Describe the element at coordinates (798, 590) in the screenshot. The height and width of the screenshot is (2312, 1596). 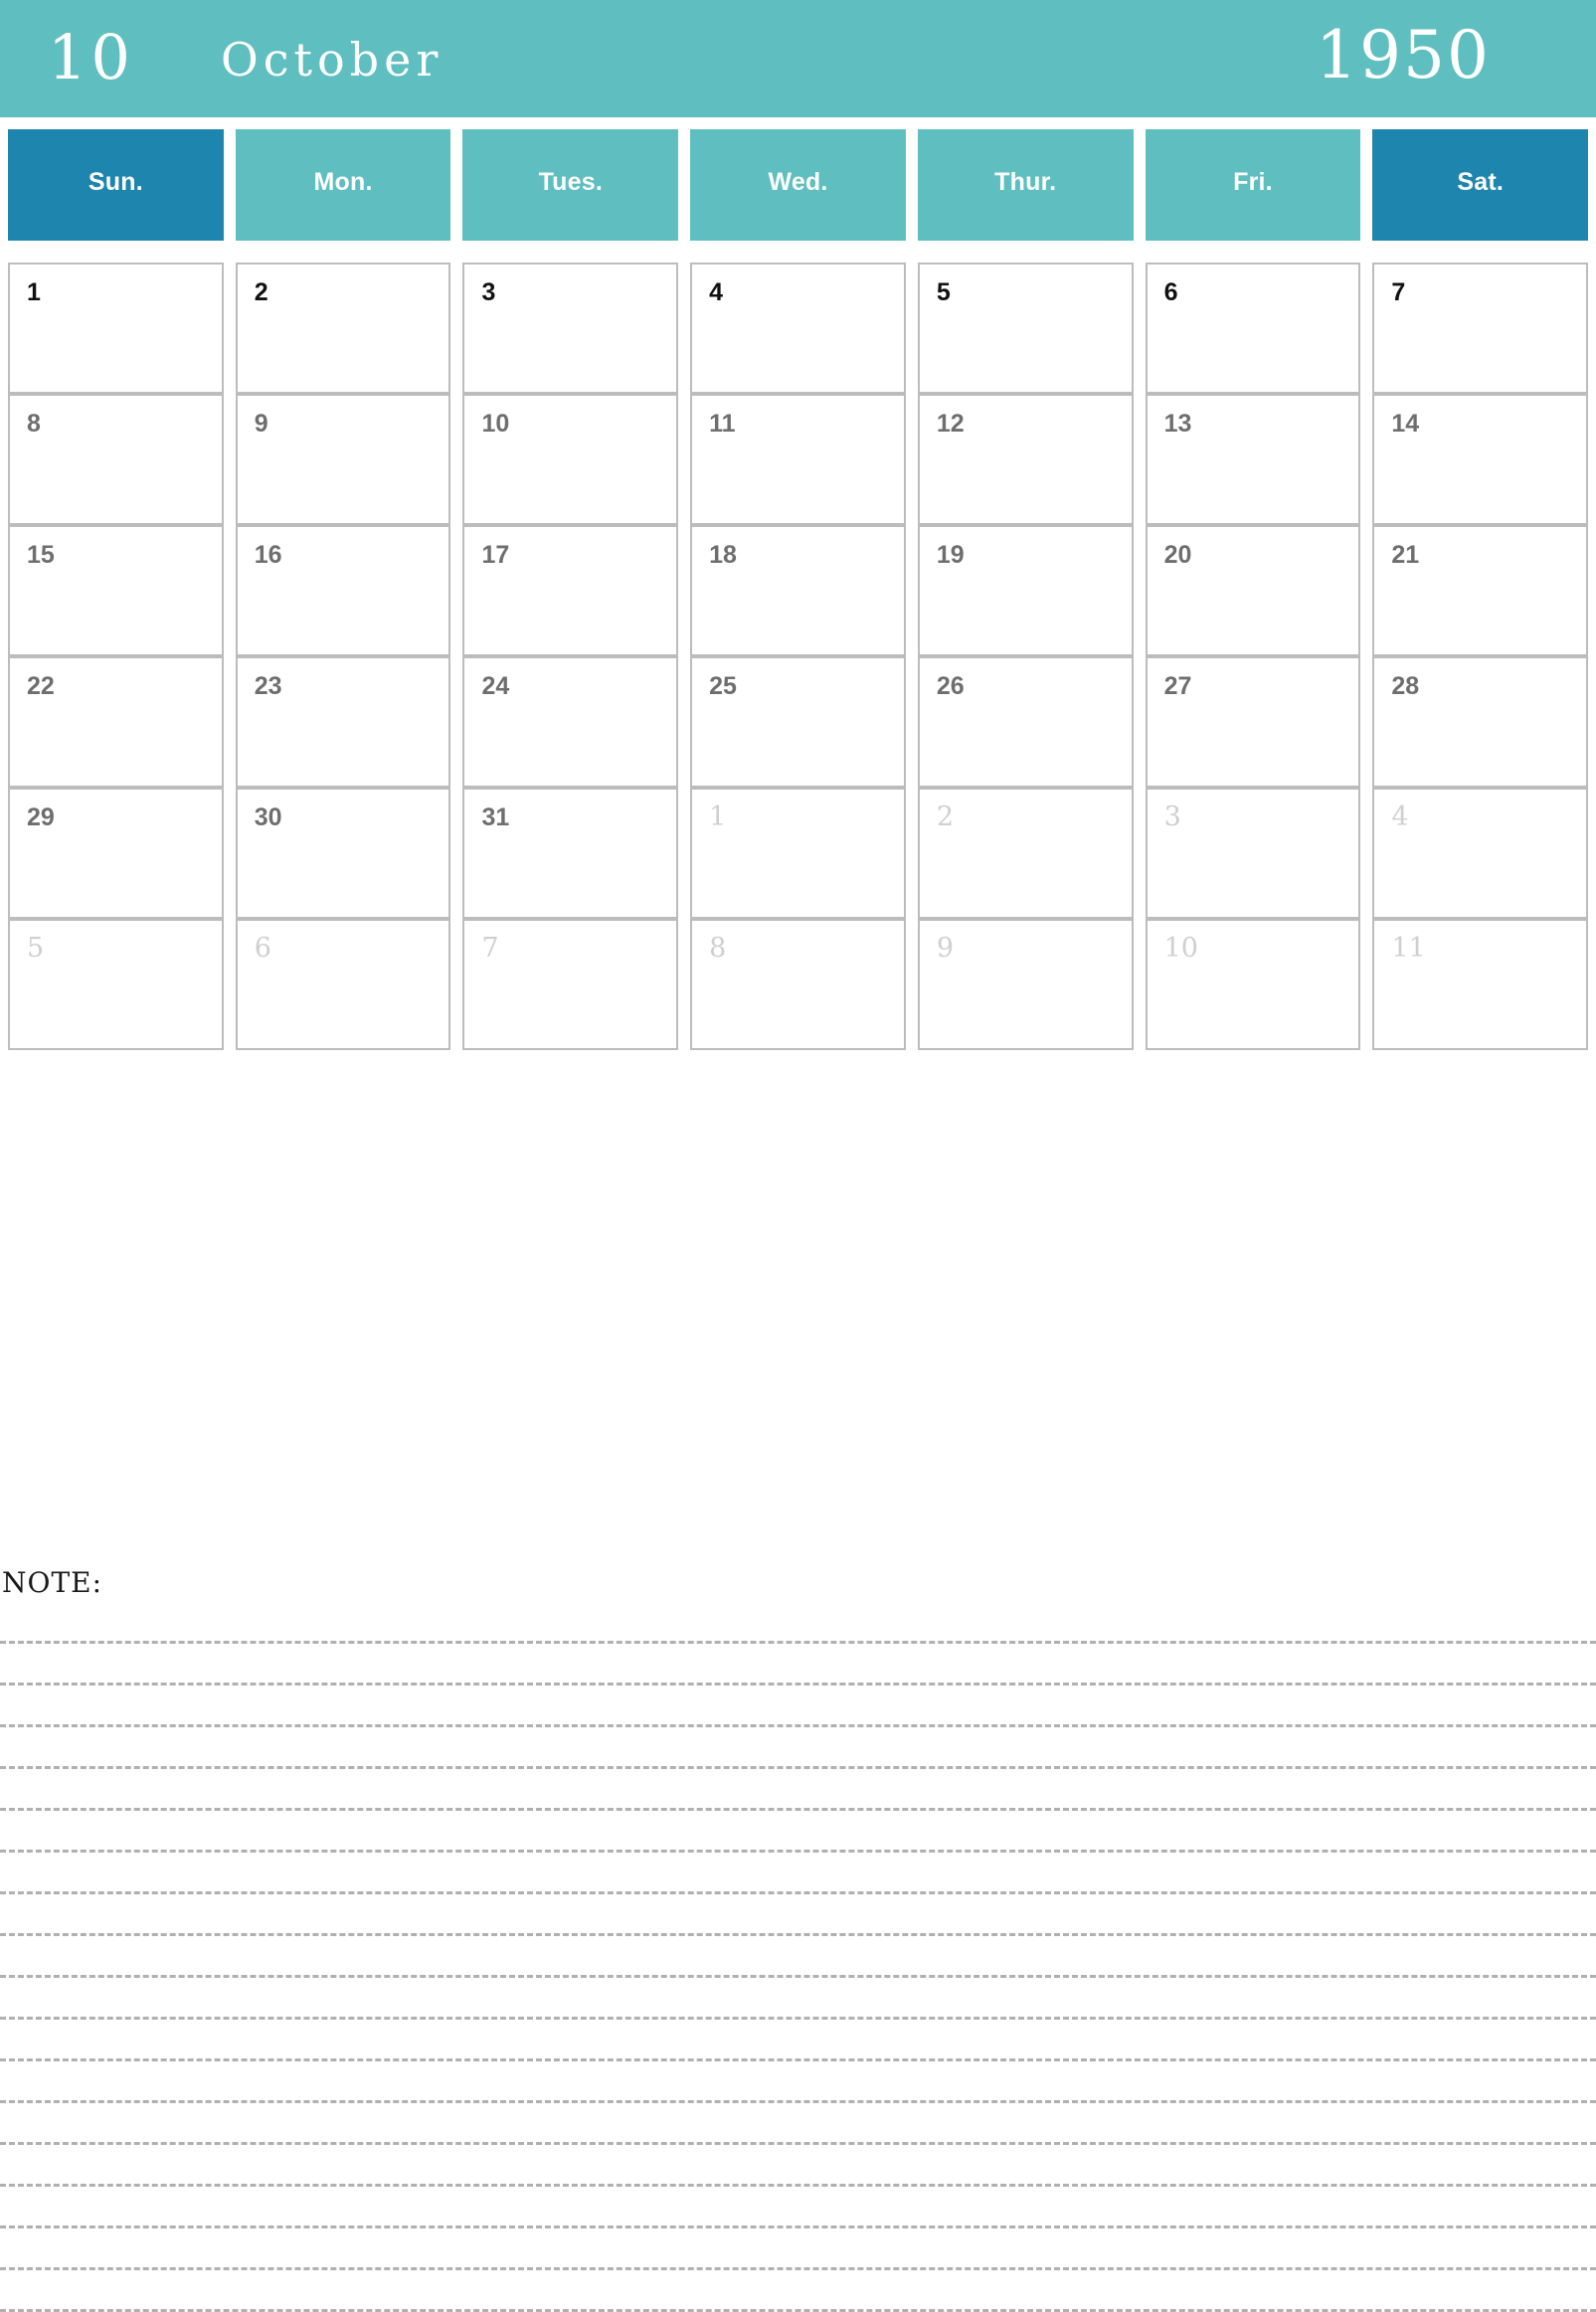
I see `date-cell: 18` at that location.